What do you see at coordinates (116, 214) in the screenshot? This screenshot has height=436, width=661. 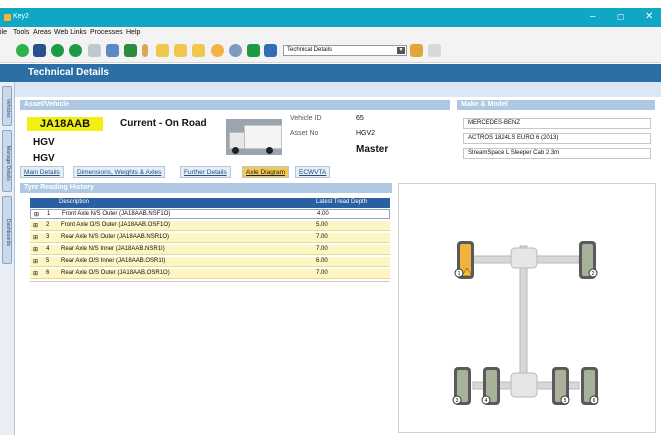 I see `tyre-description: Front Axle N/S Outer (JA18AAB.NSF1O)` at bounding box center [116, 214].